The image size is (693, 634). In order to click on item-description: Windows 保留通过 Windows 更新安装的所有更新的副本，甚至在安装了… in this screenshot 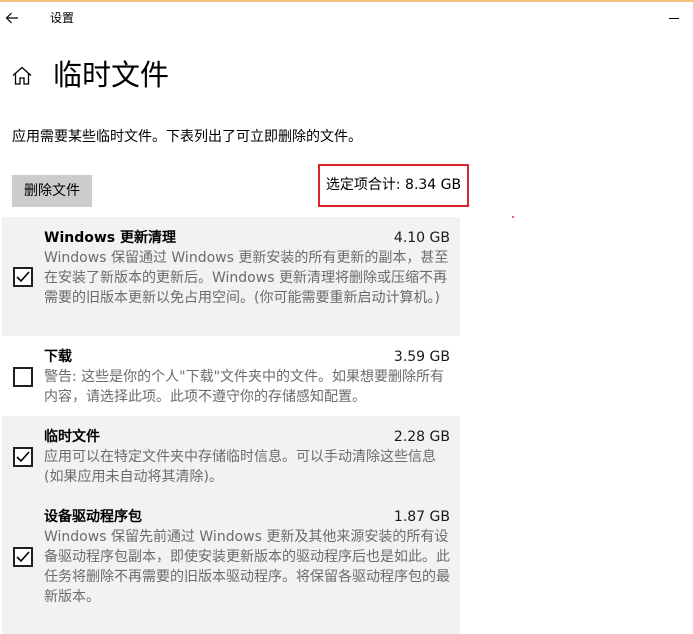, I will do `click(246, 278)`.